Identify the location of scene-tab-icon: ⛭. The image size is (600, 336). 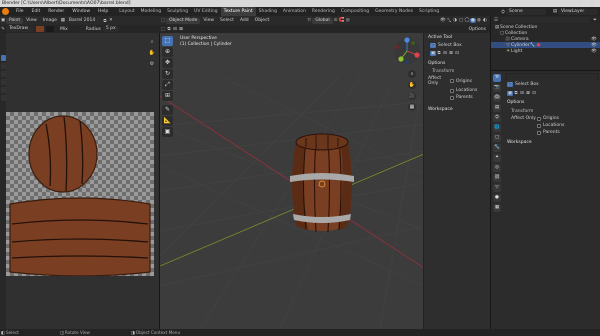
(497, 118).